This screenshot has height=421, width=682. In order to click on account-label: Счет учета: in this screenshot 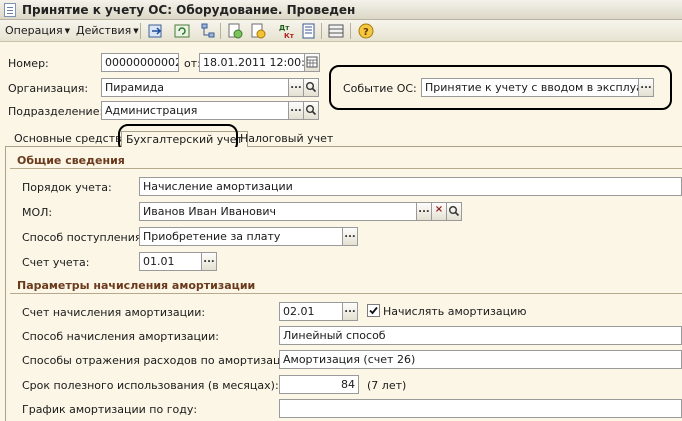, I will do `click(56, 262)`.